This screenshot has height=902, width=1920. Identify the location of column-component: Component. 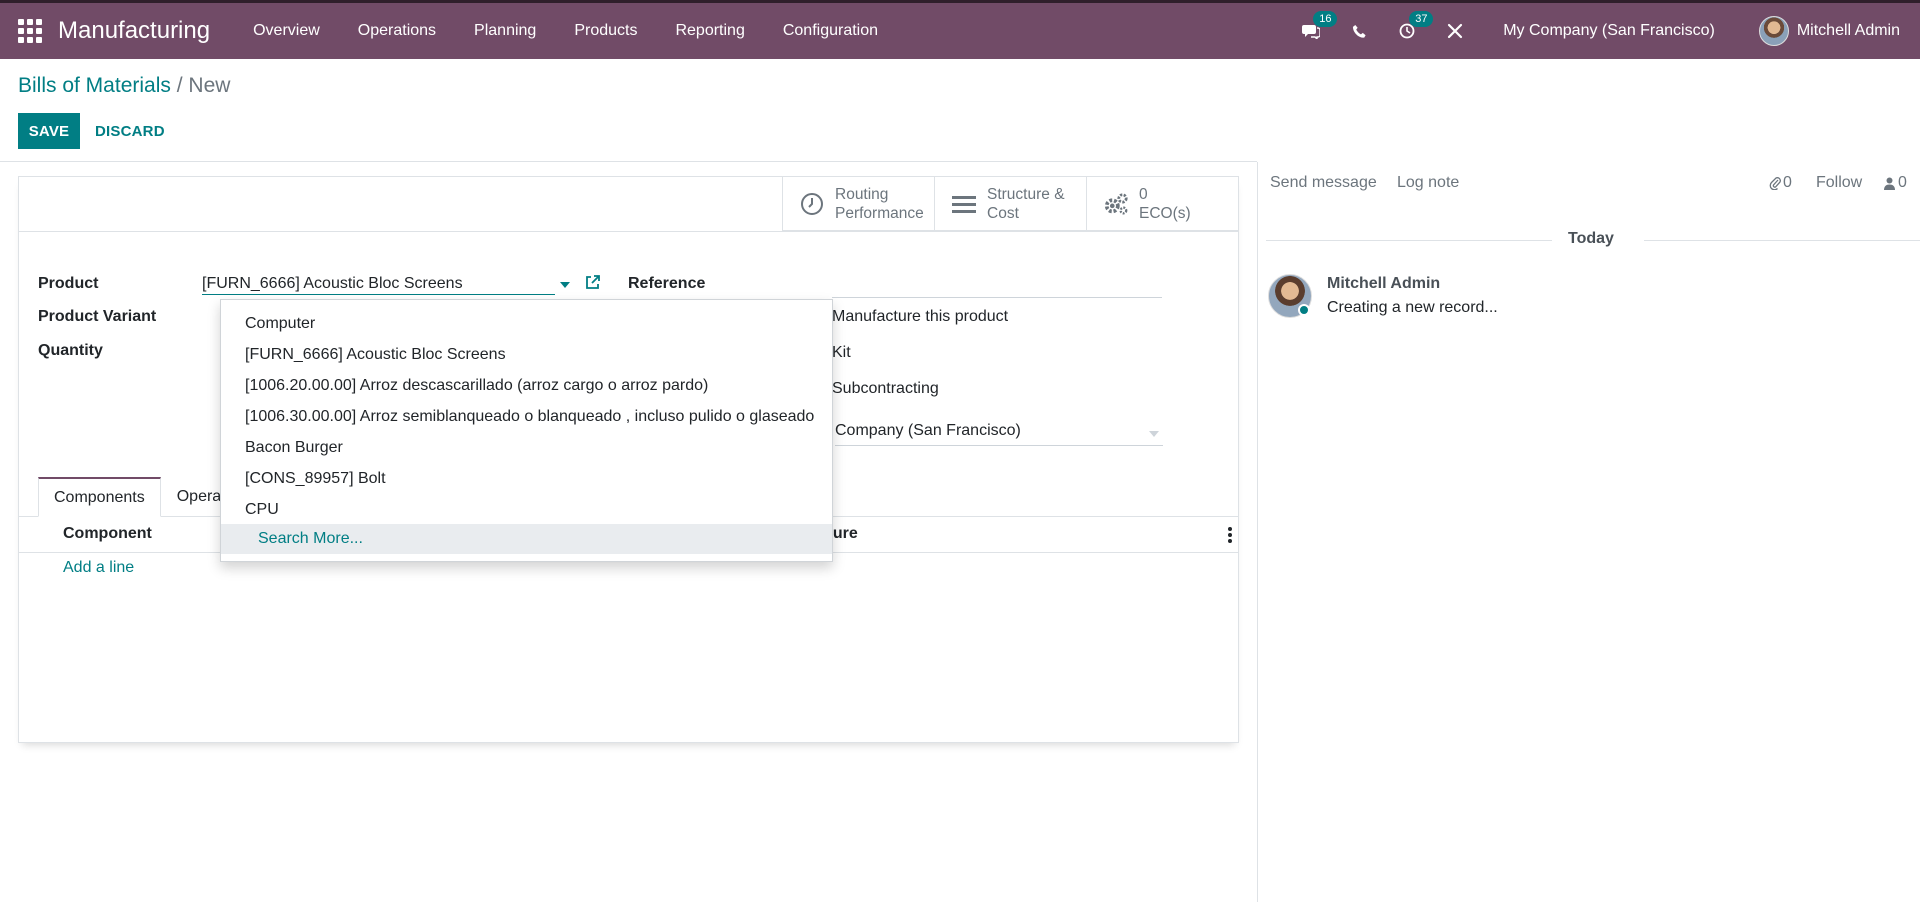
(107, 534).